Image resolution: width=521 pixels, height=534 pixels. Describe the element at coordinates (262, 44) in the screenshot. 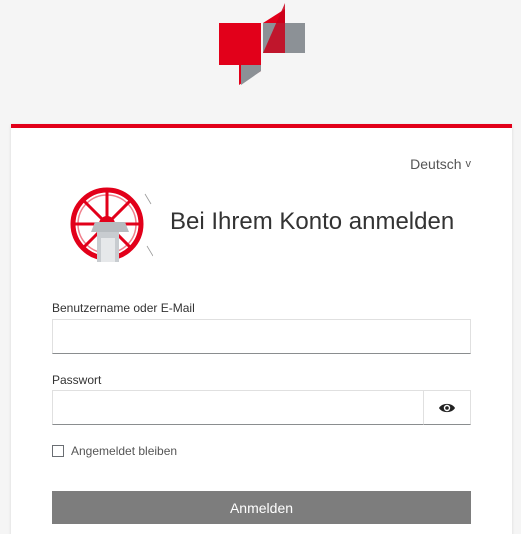

I see `brand-logo-icon` at that location.